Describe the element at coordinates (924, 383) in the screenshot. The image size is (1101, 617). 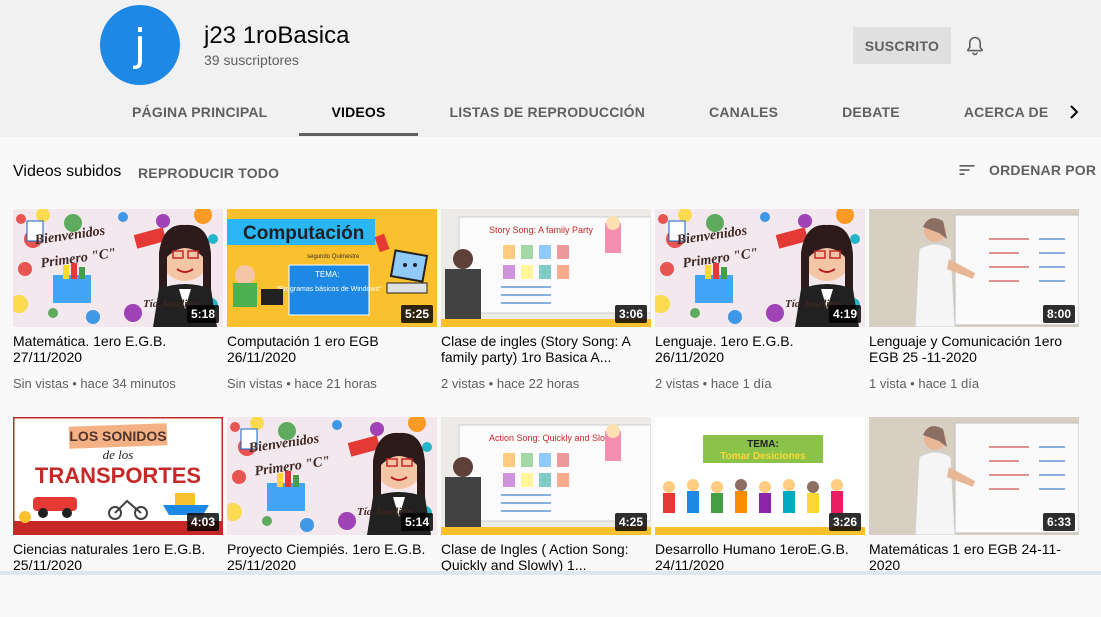
I see `video-meta: 1 vista • hace 1 día` at that location.